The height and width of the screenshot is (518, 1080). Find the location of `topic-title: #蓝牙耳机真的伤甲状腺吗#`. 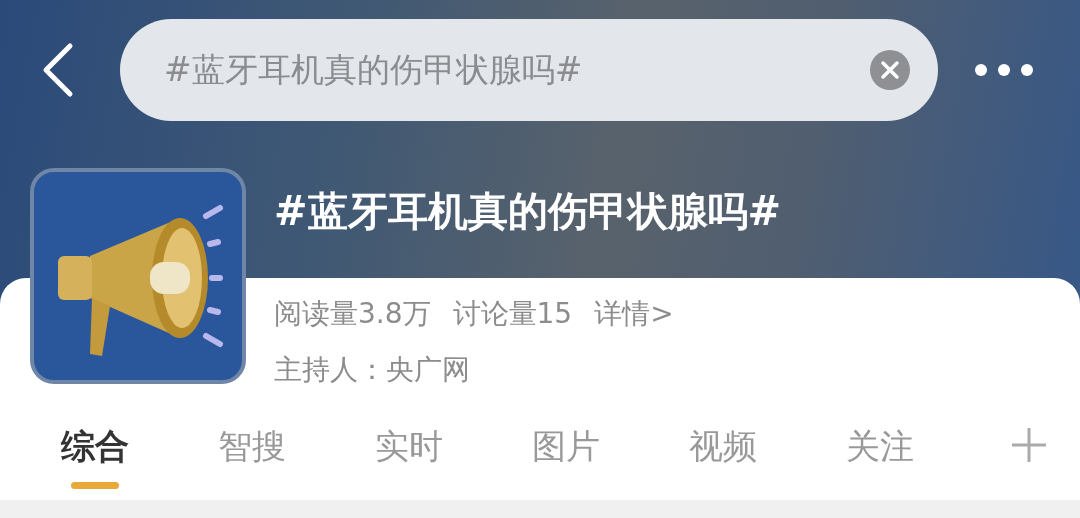

topic-title: #蓝牙耳机真的伤甲状腺吗# is located at coordinates (528, 211).